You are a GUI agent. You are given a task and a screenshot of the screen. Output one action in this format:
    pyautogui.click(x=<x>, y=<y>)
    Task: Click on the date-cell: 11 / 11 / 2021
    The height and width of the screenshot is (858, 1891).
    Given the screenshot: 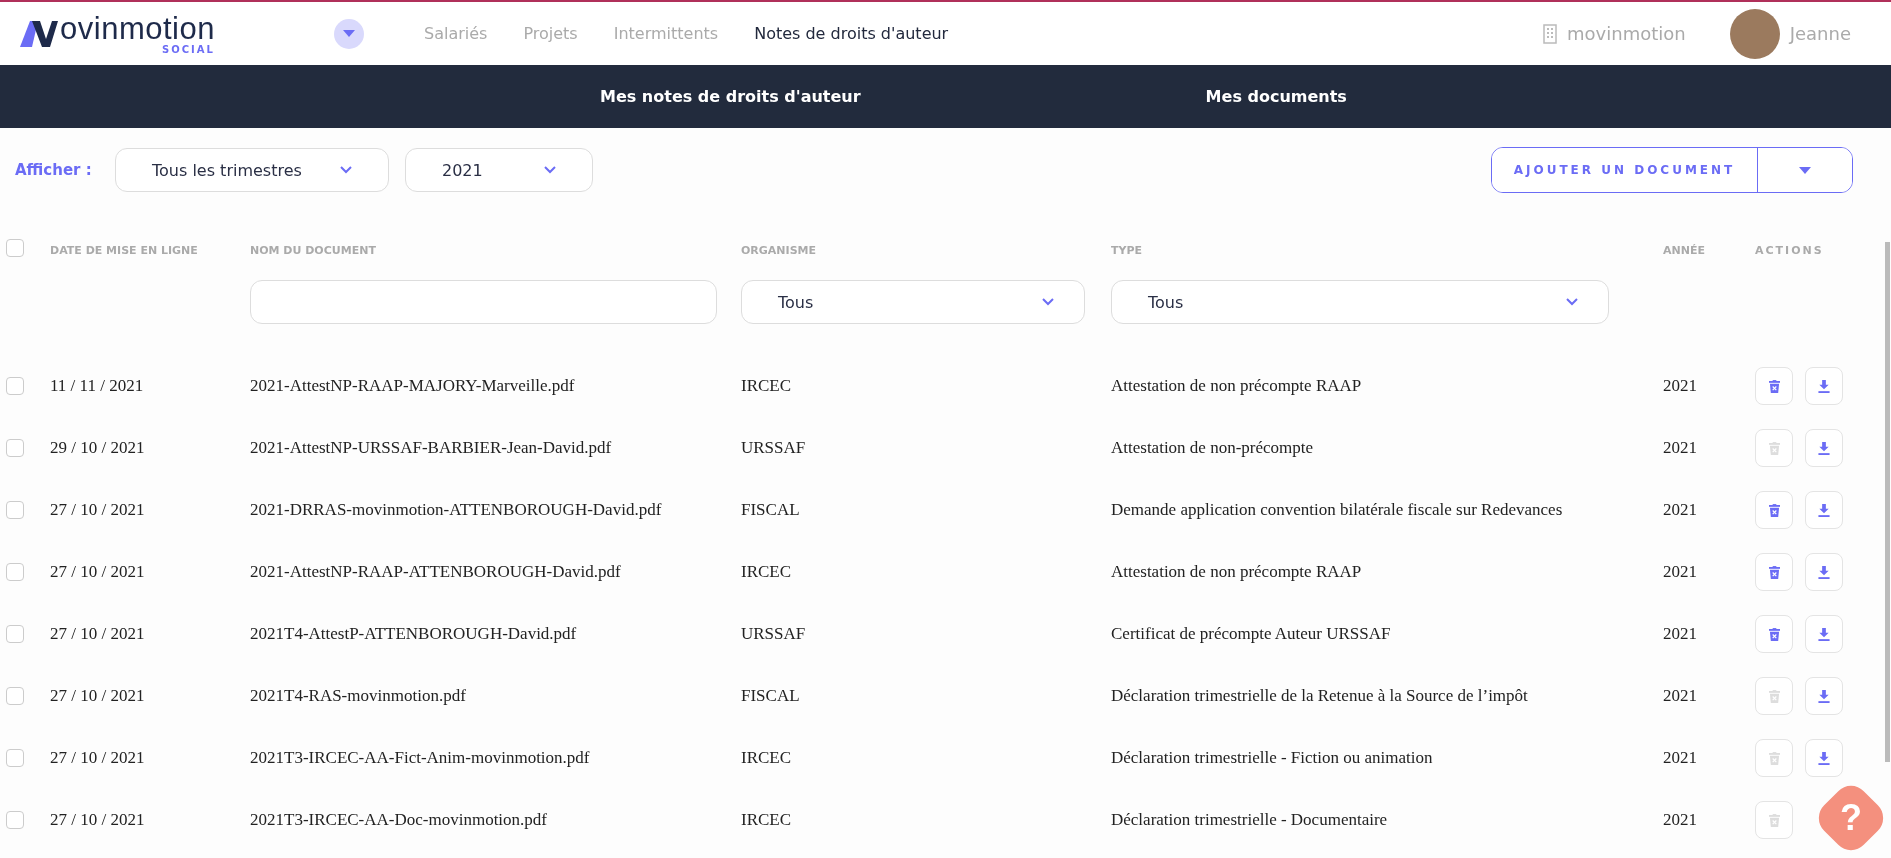 What is the action you would take?
    pyautogui.click(x=97, y=385)
    